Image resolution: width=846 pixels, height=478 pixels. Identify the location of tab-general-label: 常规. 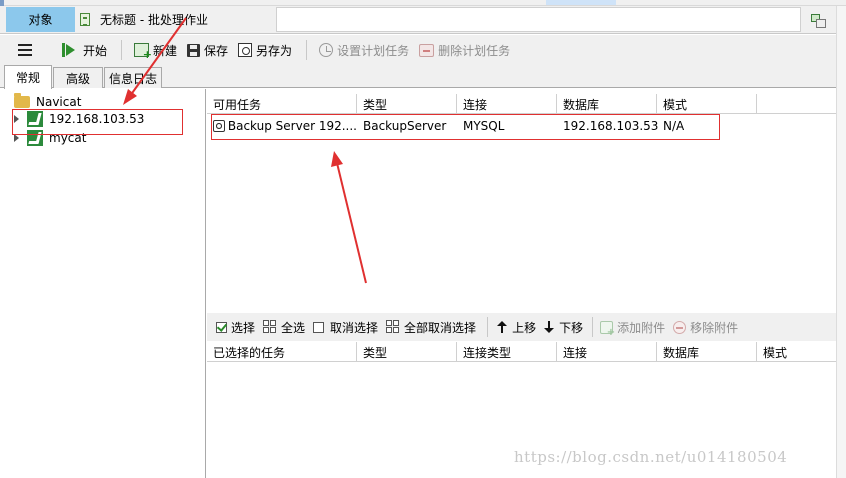
(27, 78).